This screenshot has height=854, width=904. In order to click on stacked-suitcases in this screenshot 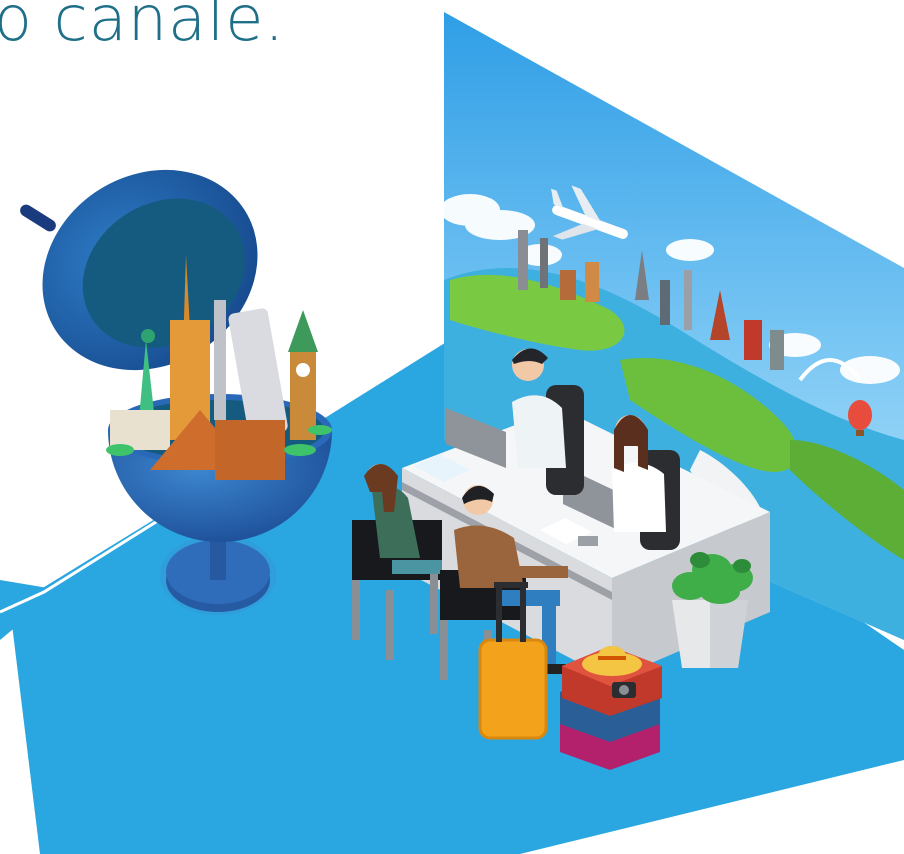, I will do `click(611, 708)`.